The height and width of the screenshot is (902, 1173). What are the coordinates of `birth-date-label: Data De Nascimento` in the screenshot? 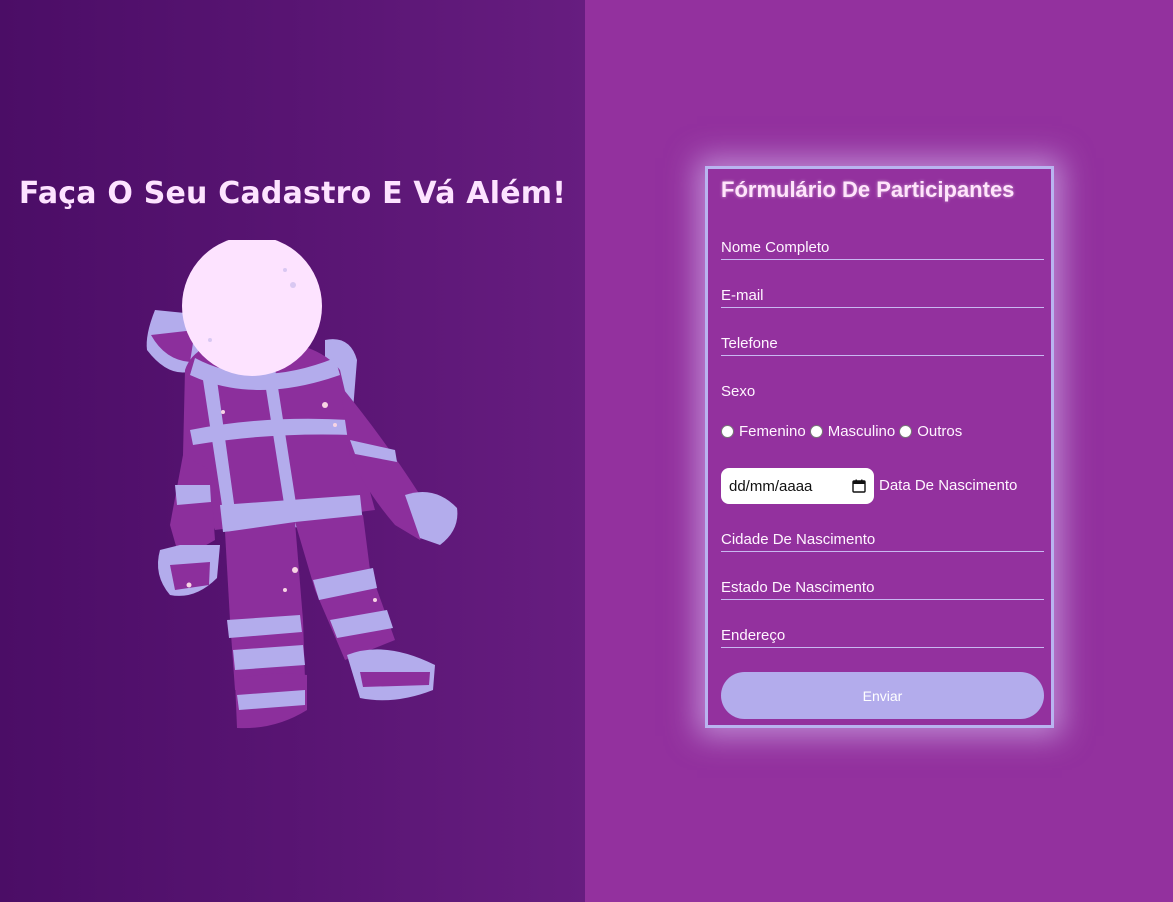 It's located at (948, 485).